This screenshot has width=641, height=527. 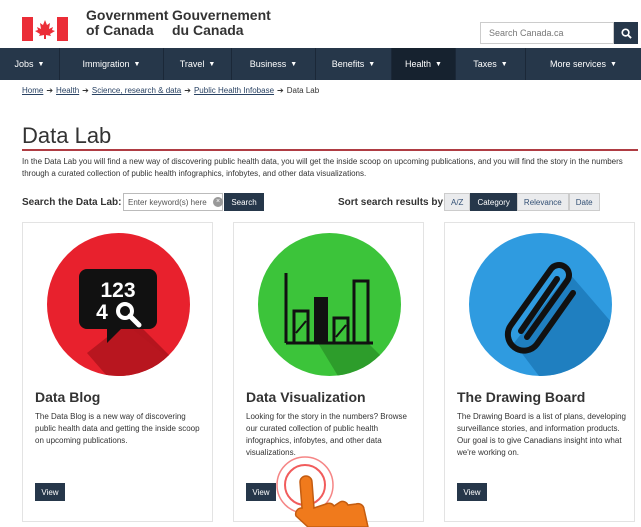 I want to click on pointing-hand-cursor-icon, so click(x=322, y=491).